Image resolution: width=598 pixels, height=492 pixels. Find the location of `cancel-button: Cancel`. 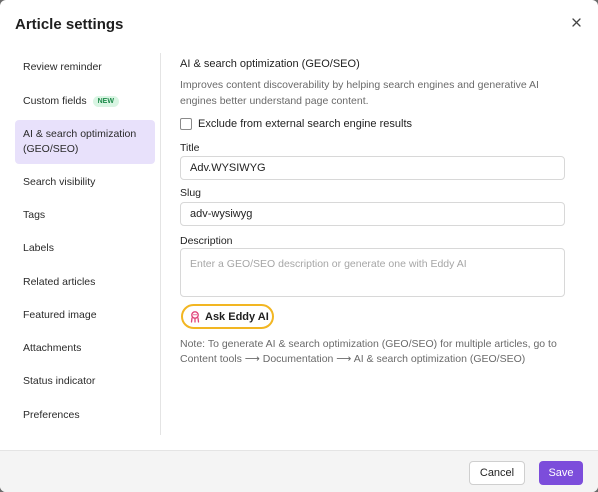

cancel-button: Cancel is located at coordinates (497, 473).